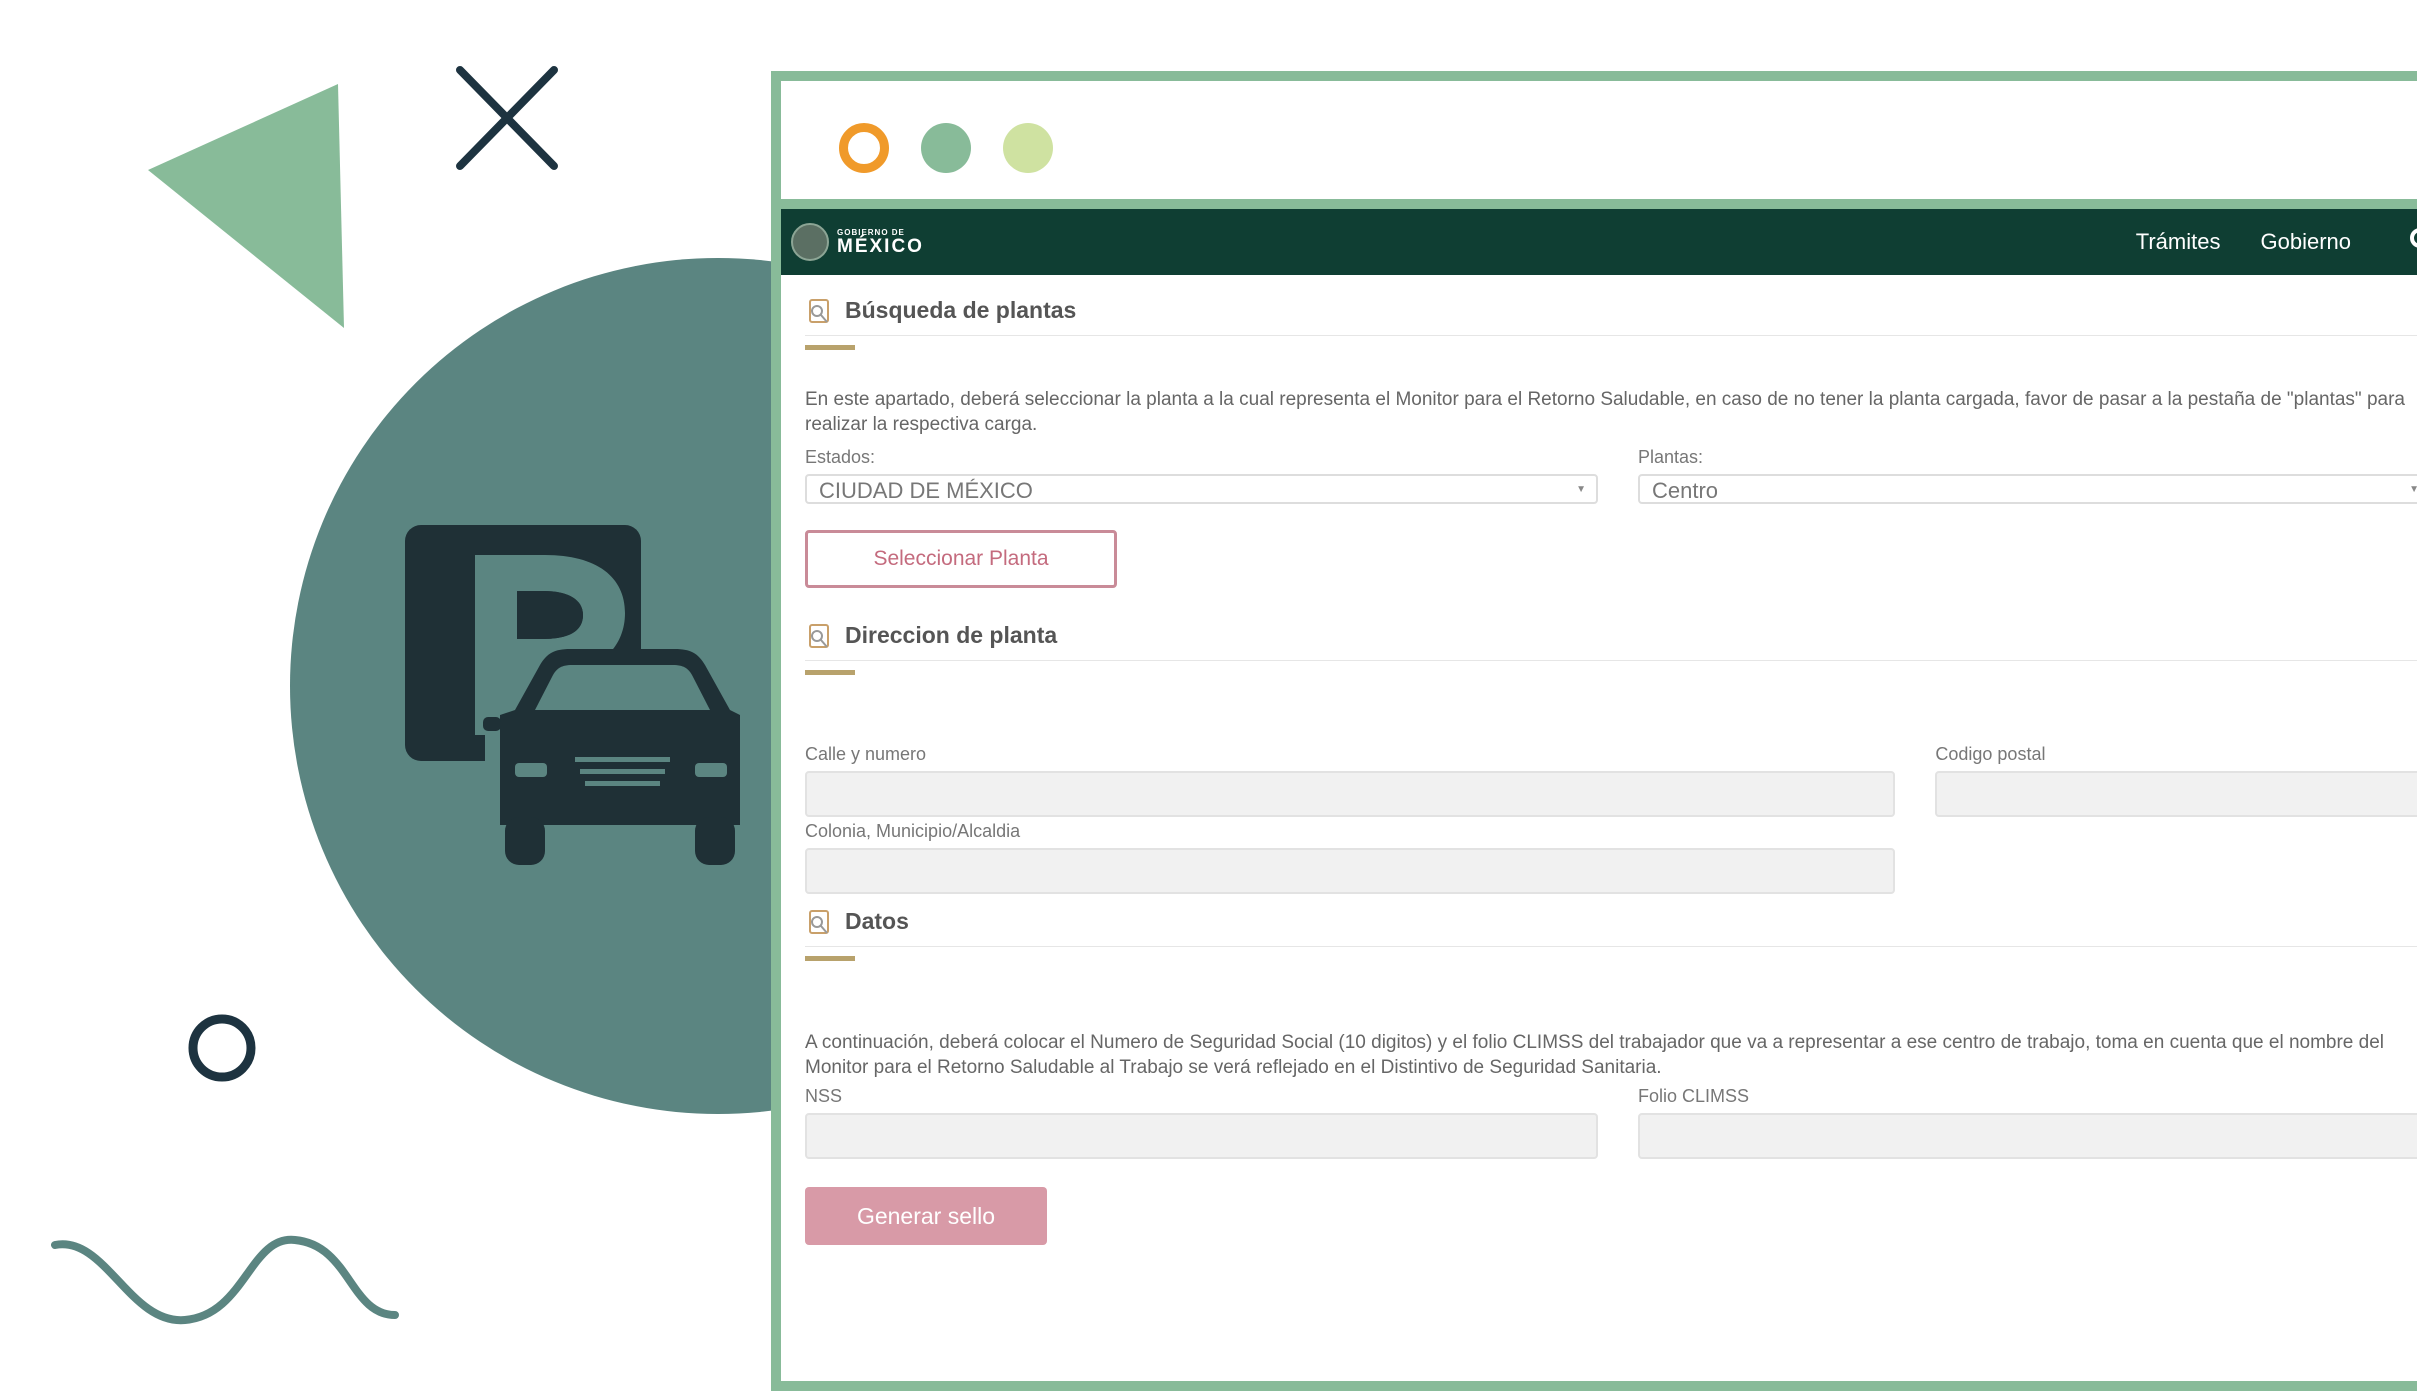 The height and width of the screenshot is (1391, 2417). I want to click on logo-text: GOBIERNO DE MÉXICO, so click(880, 242).